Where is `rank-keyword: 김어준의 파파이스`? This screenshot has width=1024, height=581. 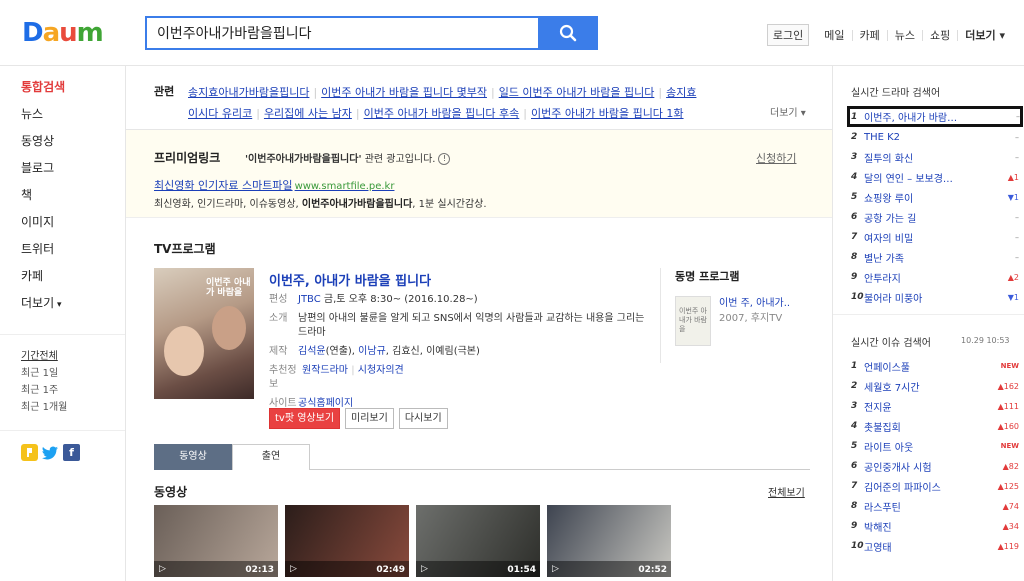 rank-keyword: 김어준의 파파이스 is located at coordinates (927, 486).